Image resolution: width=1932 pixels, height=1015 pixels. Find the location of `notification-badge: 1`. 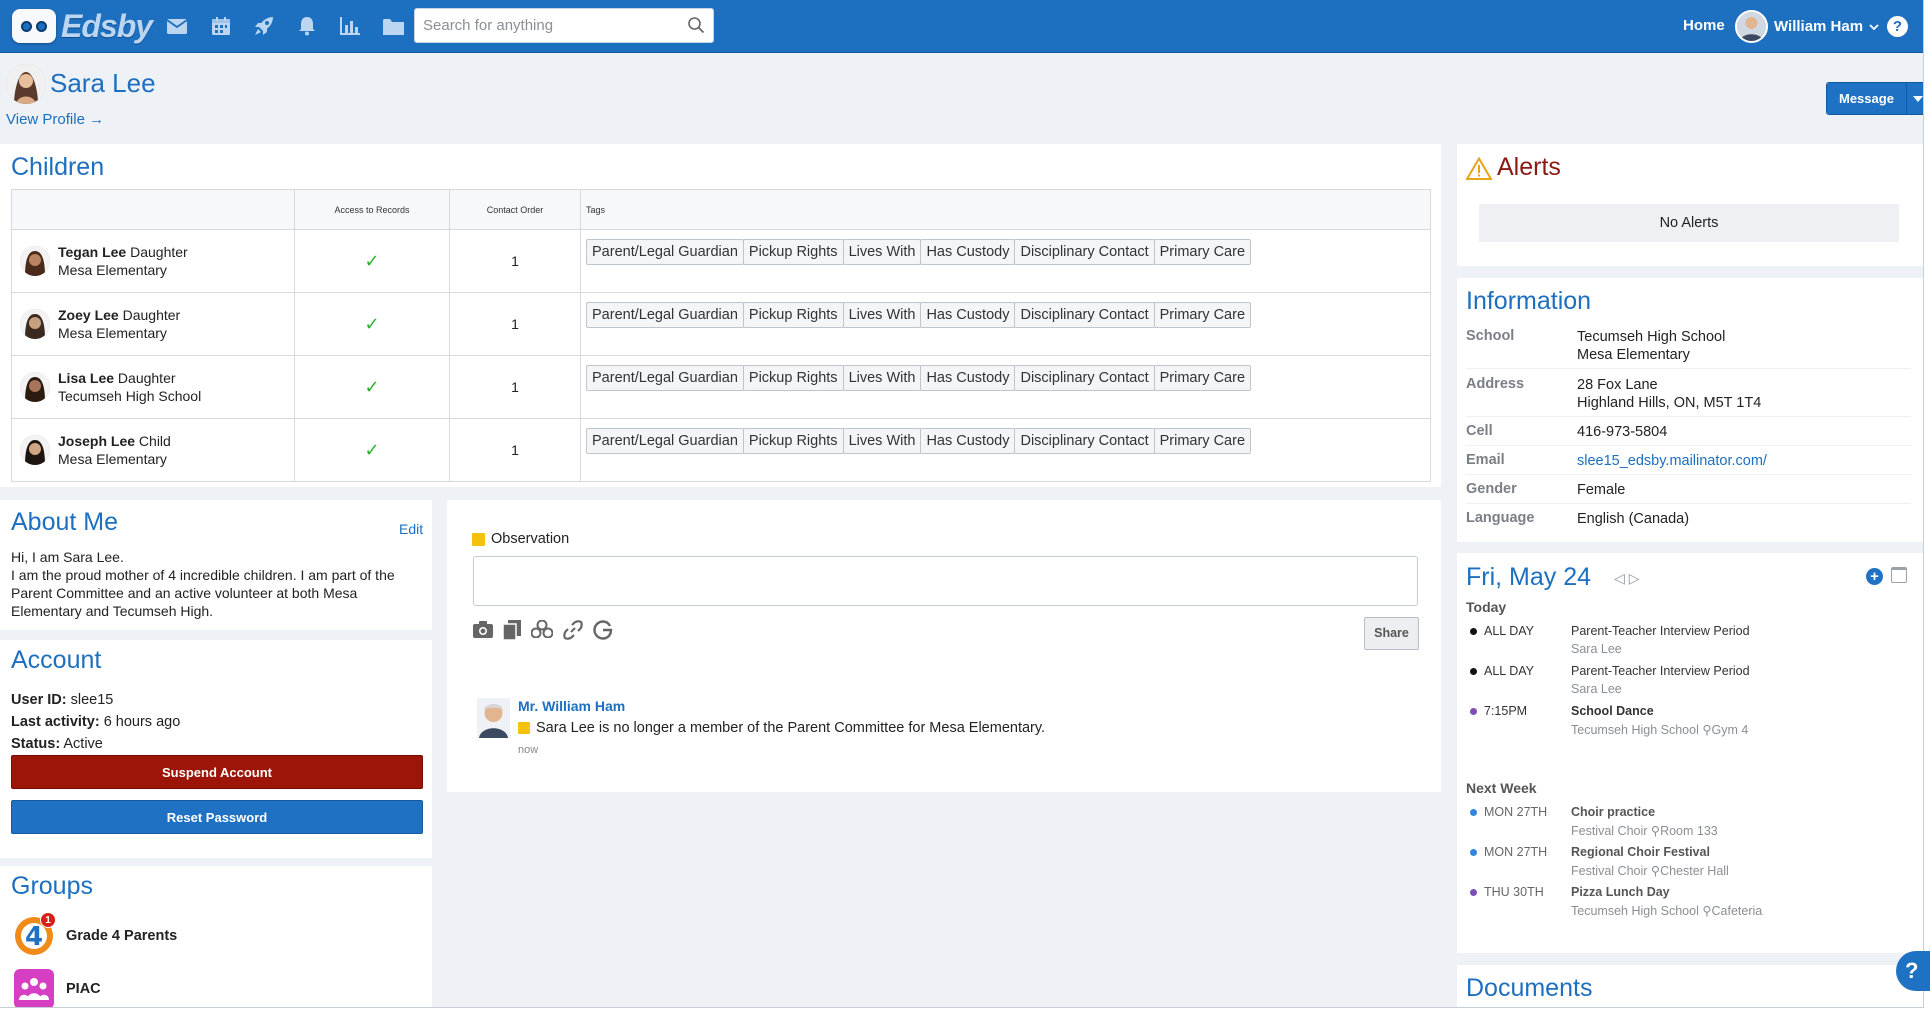

notification-badge: 1 is located at coordinates (48, 920).